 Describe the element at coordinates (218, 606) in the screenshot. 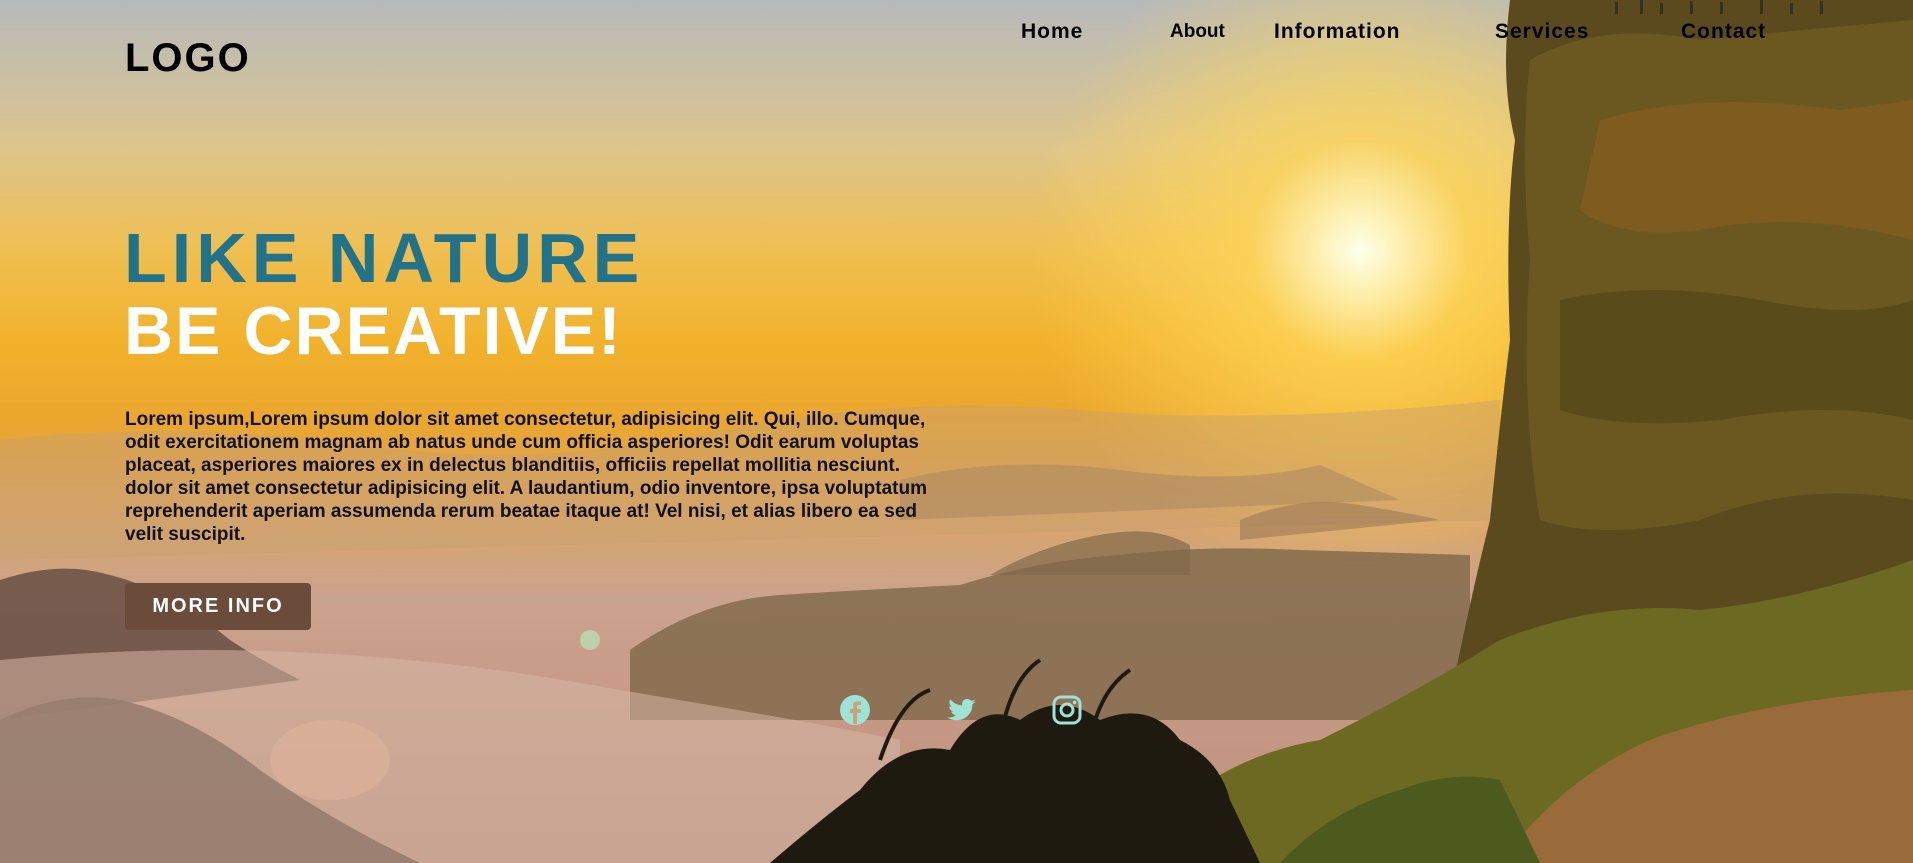

I see `more-info-button: MORE INFO` at that location.